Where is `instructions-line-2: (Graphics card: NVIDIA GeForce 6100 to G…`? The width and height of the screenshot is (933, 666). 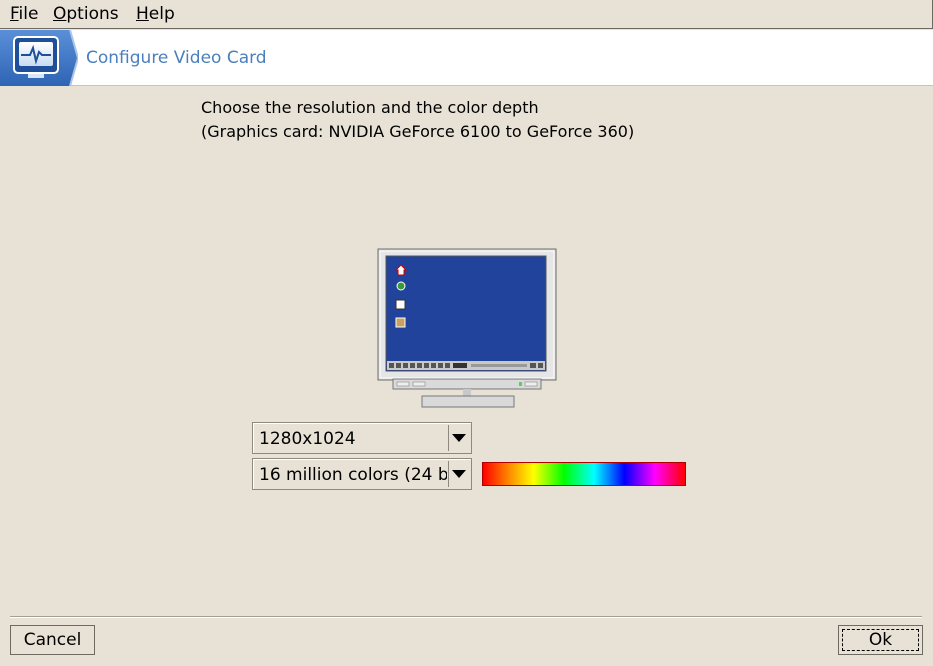 instructions-line-2: (Graphics card: NVIDIA GeForce 6100 to G… is located at coordinates (418, 131).